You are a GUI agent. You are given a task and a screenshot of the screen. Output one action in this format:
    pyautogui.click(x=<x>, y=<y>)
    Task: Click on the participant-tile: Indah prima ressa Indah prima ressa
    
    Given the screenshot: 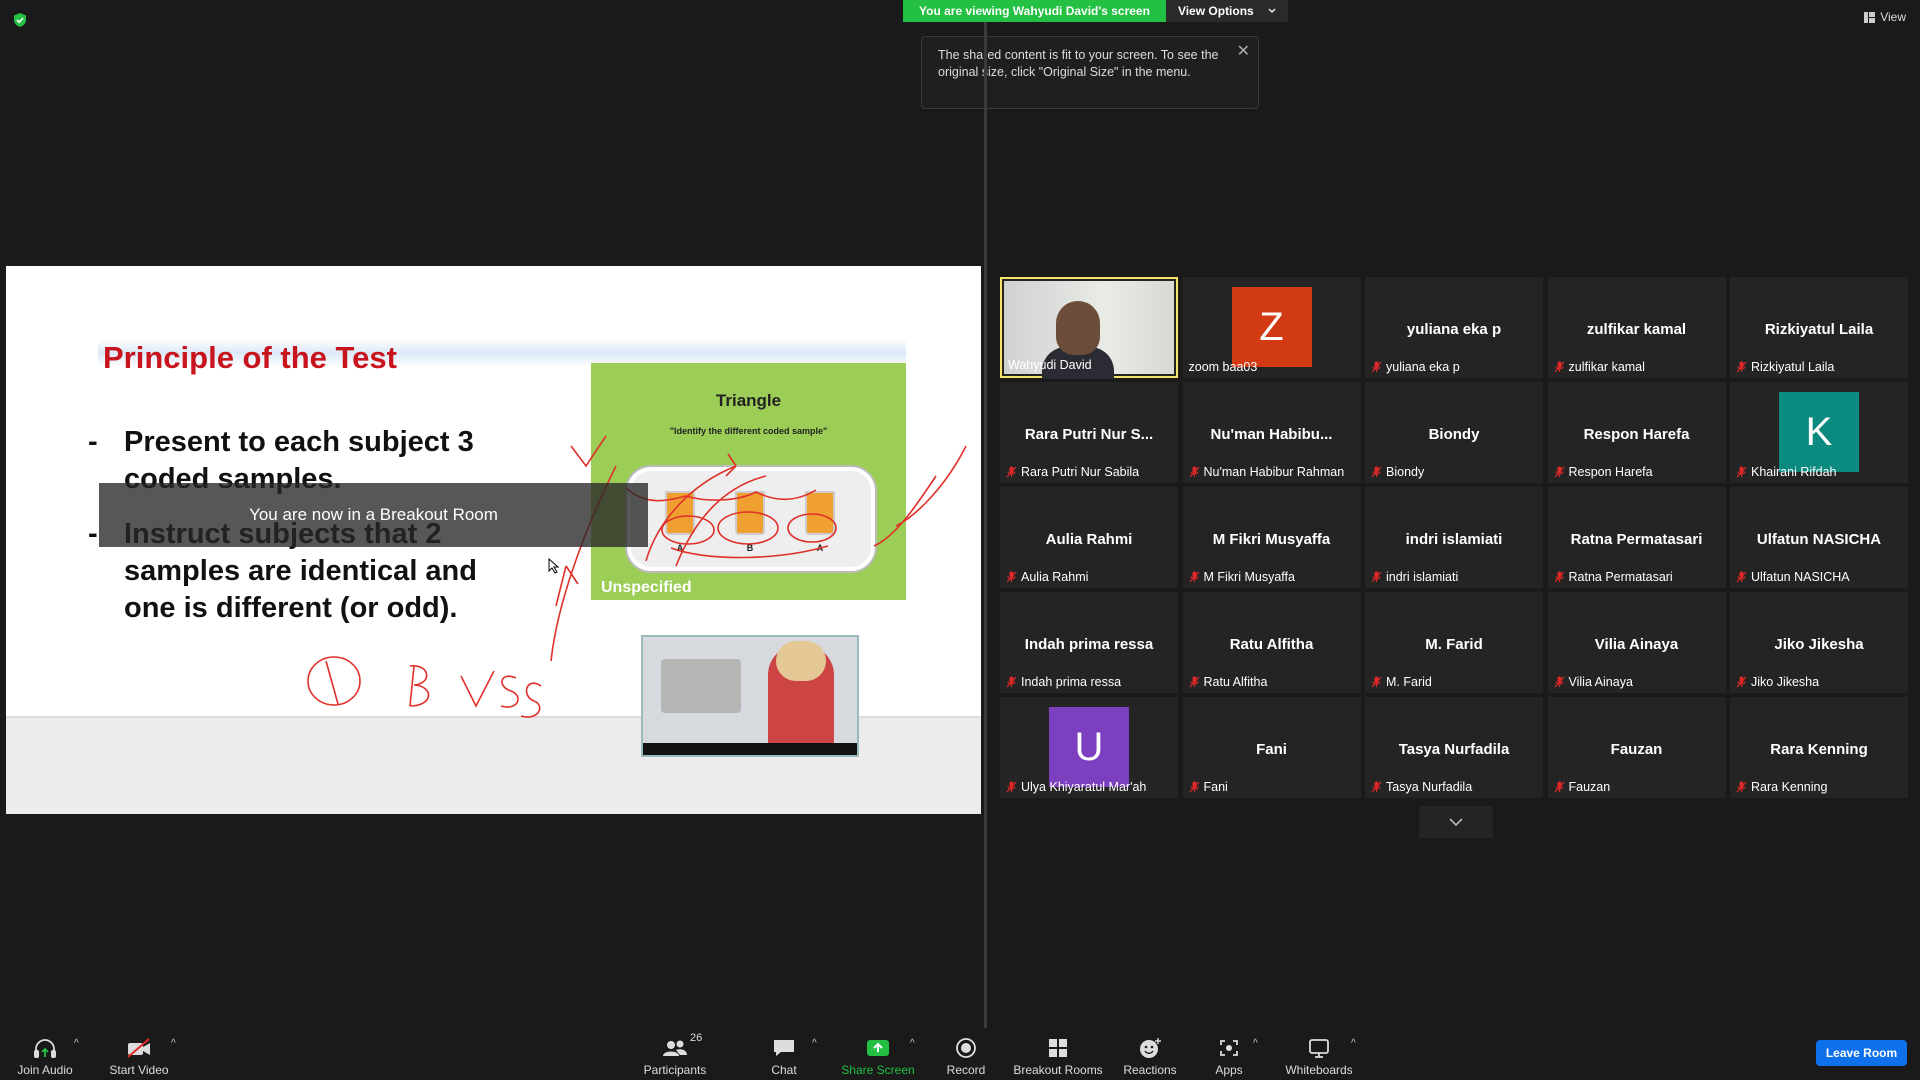 What is the action you would take?
    pyautogui.click(x=1089, y=642)
    